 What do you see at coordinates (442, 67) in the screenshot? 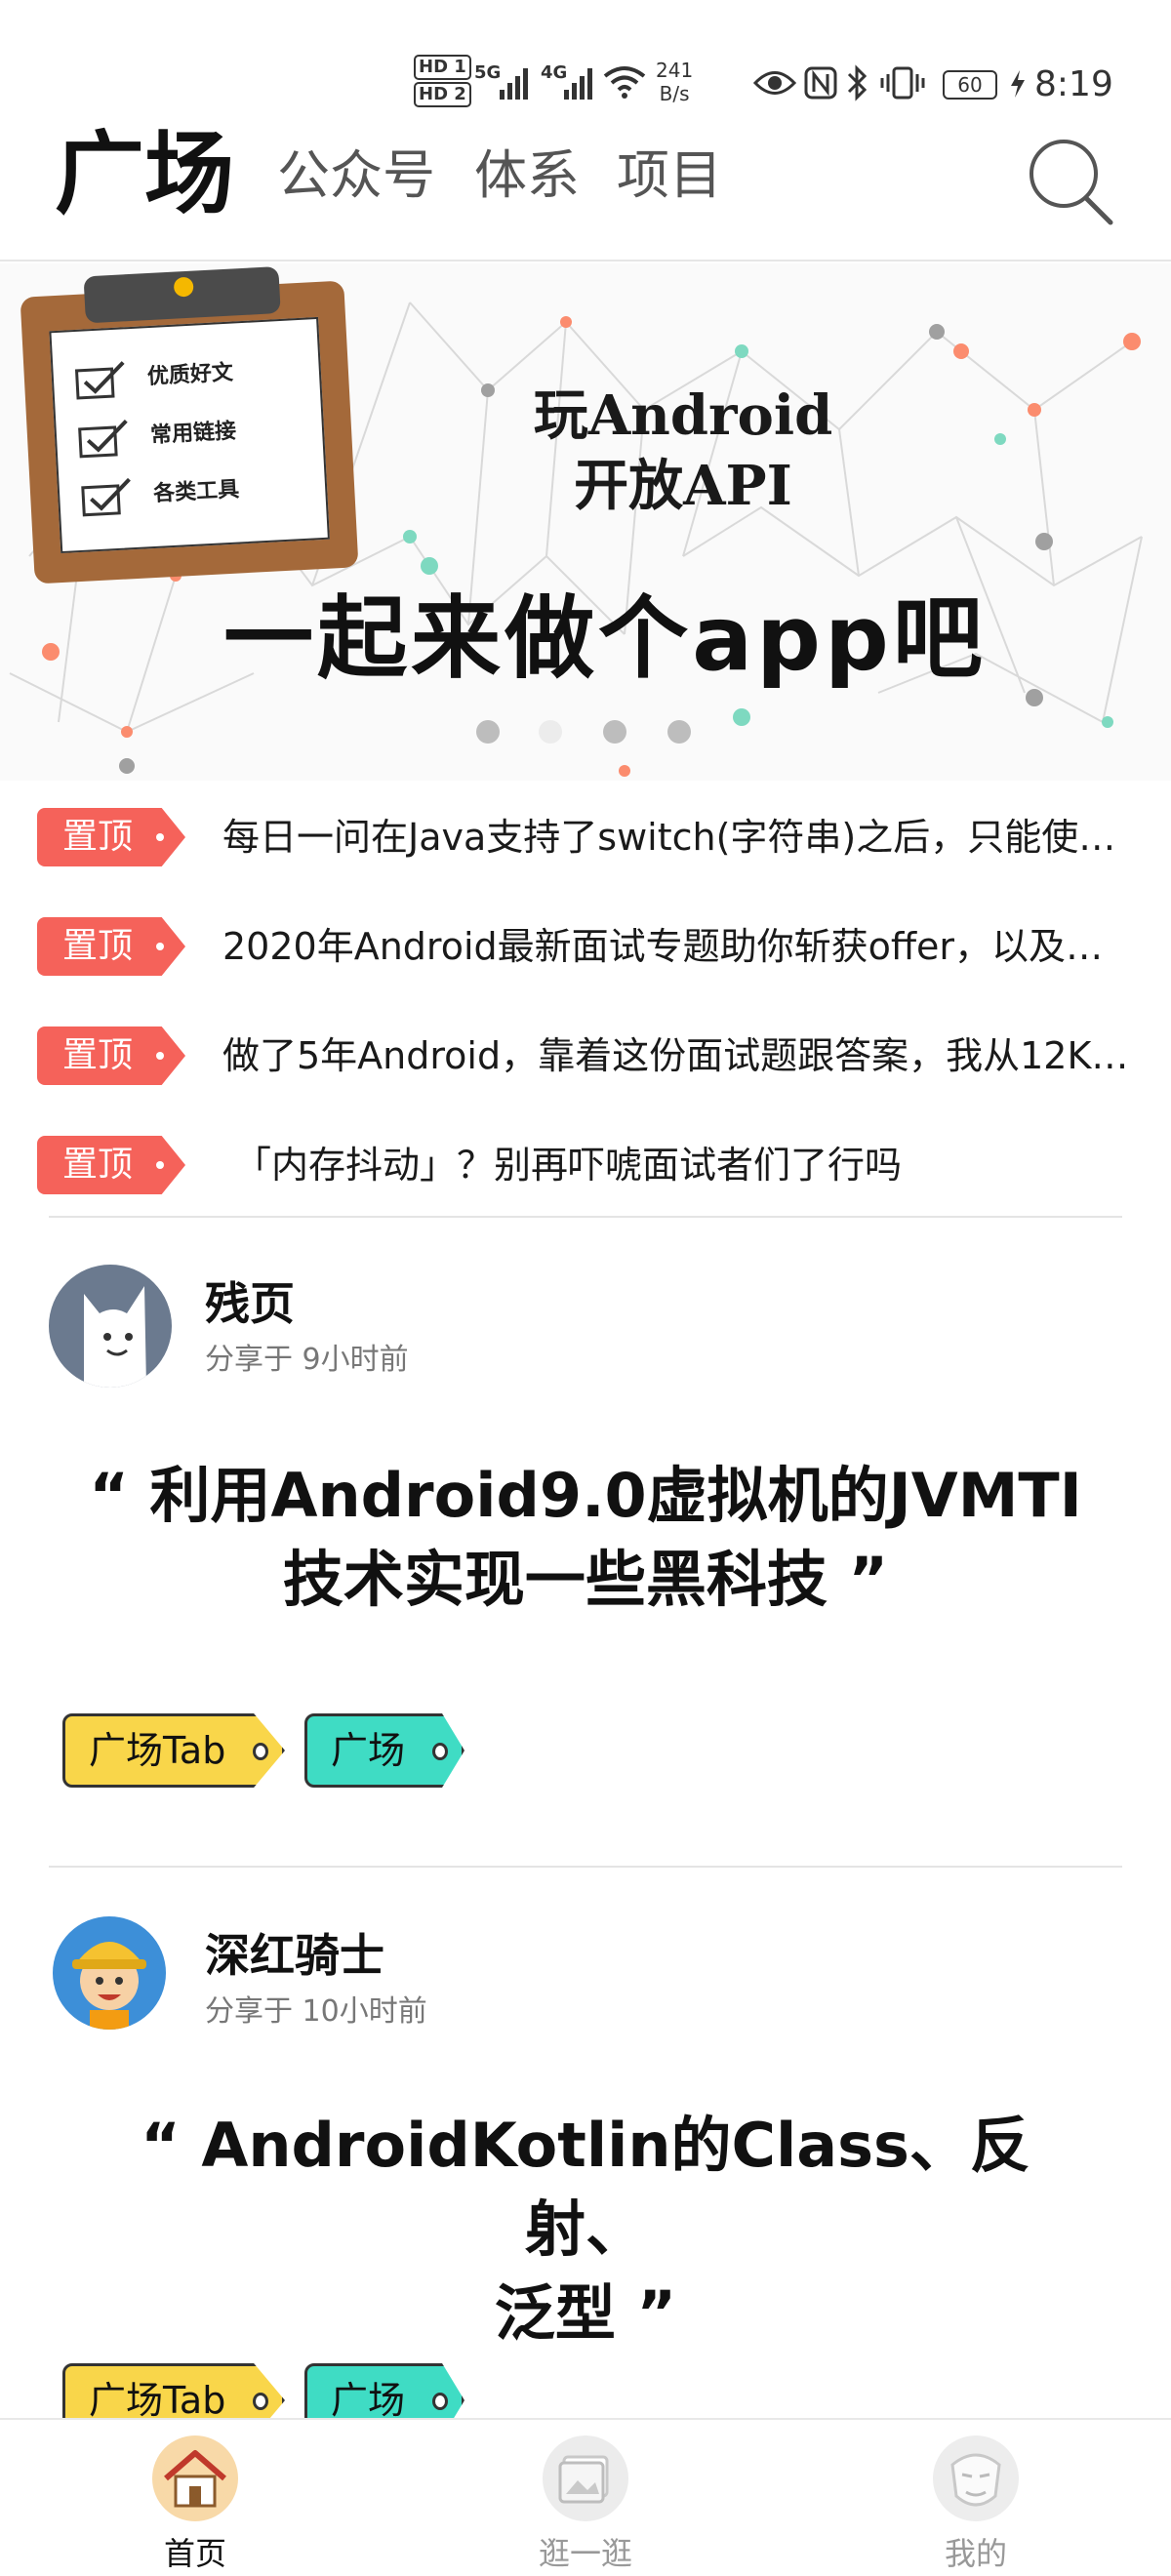
I see `hd1-badge: HD 1` at bounding box center [442, 67].